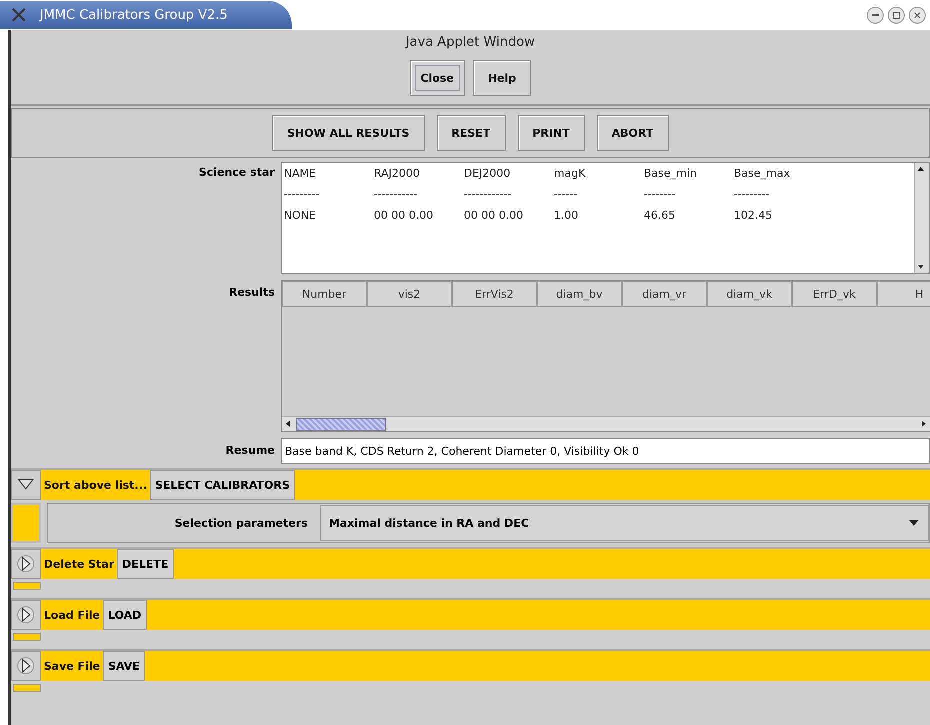 Image resolution: width=930 pixels, height=725 pixels. What do you see at coordinates (502, 78) in the screenshot?
I see `dialog-button: Help` at bounding box center [502, 78].